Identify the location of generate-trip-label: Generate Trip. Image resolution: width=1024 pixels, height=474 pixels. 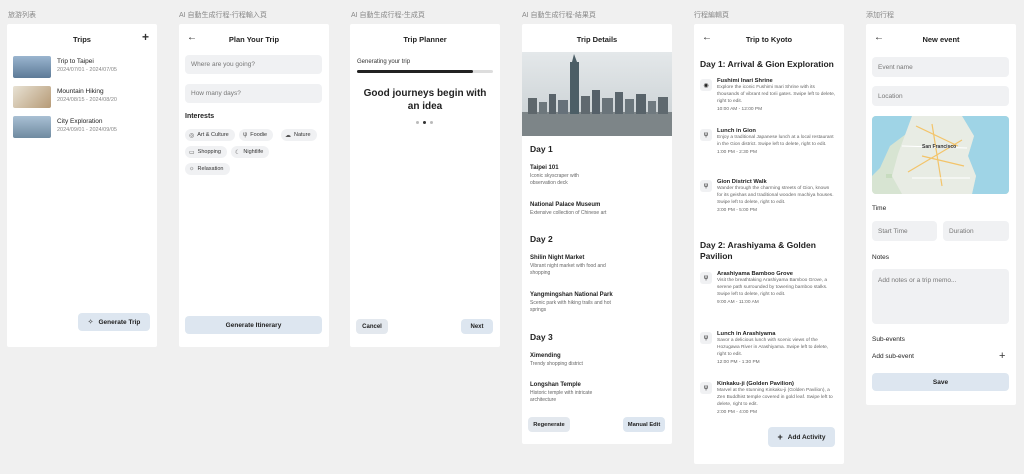
(119, 322).